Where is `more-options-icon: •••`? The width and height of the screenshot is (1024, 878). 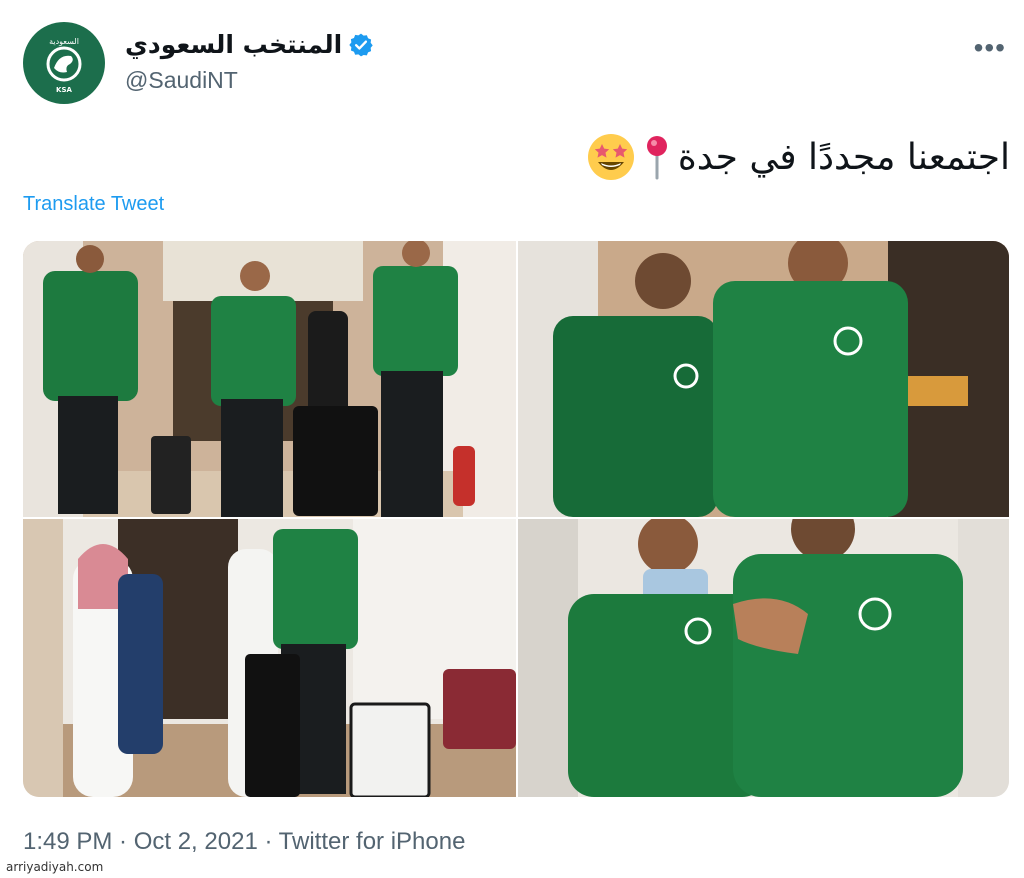
more-options-icon: ••• is located at coordinates (990, 48).